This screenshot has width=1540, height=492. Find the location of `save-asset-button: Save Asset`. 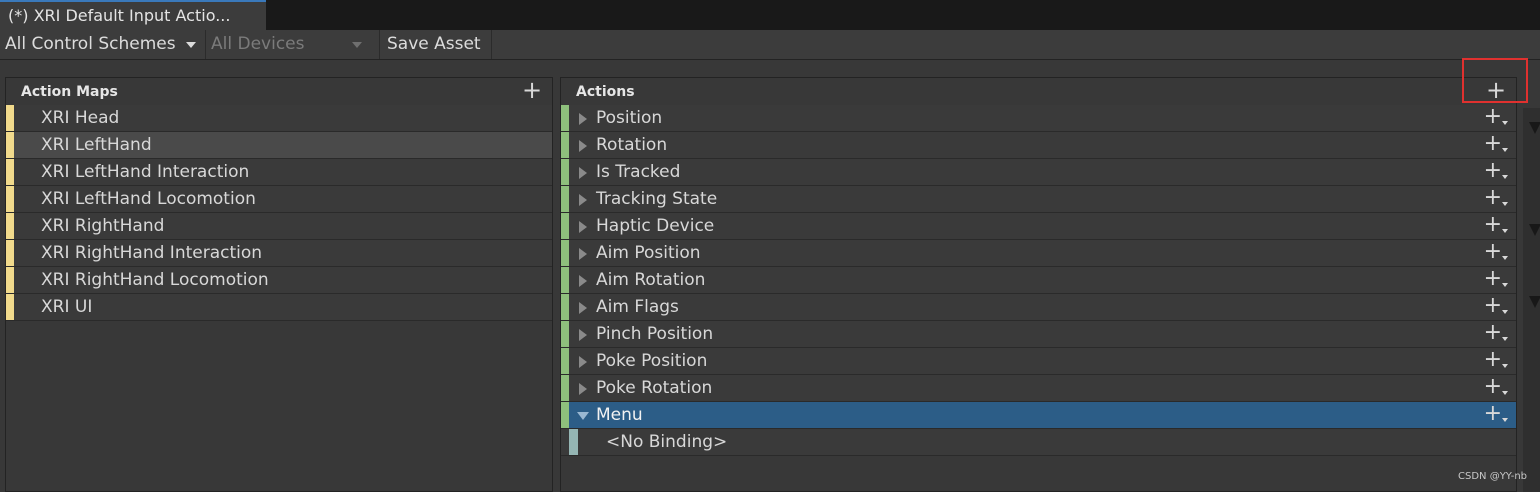

save-asset-button: Save Asset is located at coordinates (435, 44).